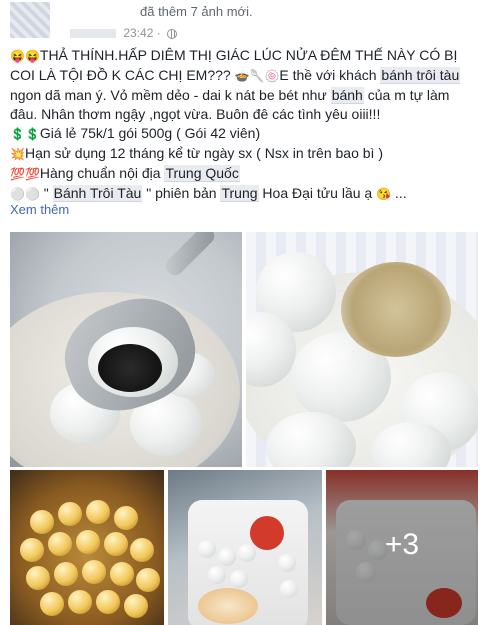 This screenshot has height=625, width=485. What do you see at coordinates (190, 255) in the screenshot?
I see `spoon-handle` at bounding box center [190, 255].